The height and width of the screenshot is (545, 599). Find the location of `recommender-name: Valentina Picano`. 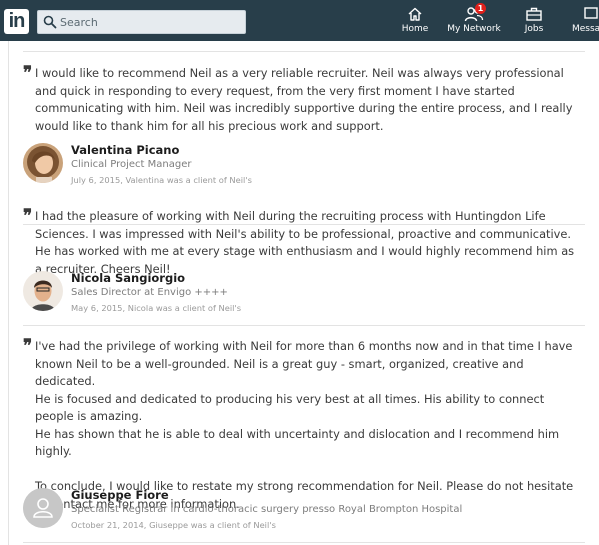

recommender-name: Valentina Picano is located at coordinates (125, 150).